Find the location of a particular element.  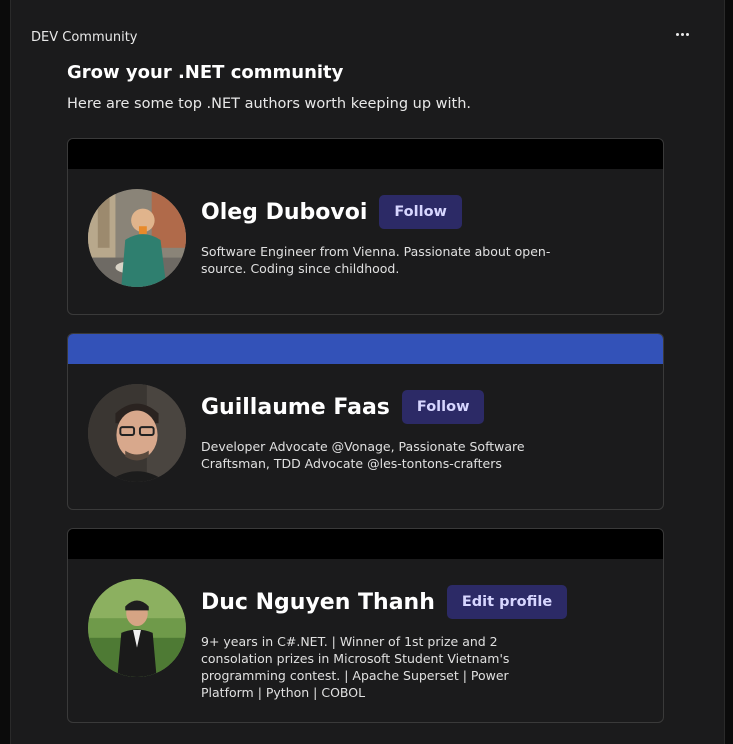

author-name-row: Guillaume Faas Follow is located at coordinates (343, 407).